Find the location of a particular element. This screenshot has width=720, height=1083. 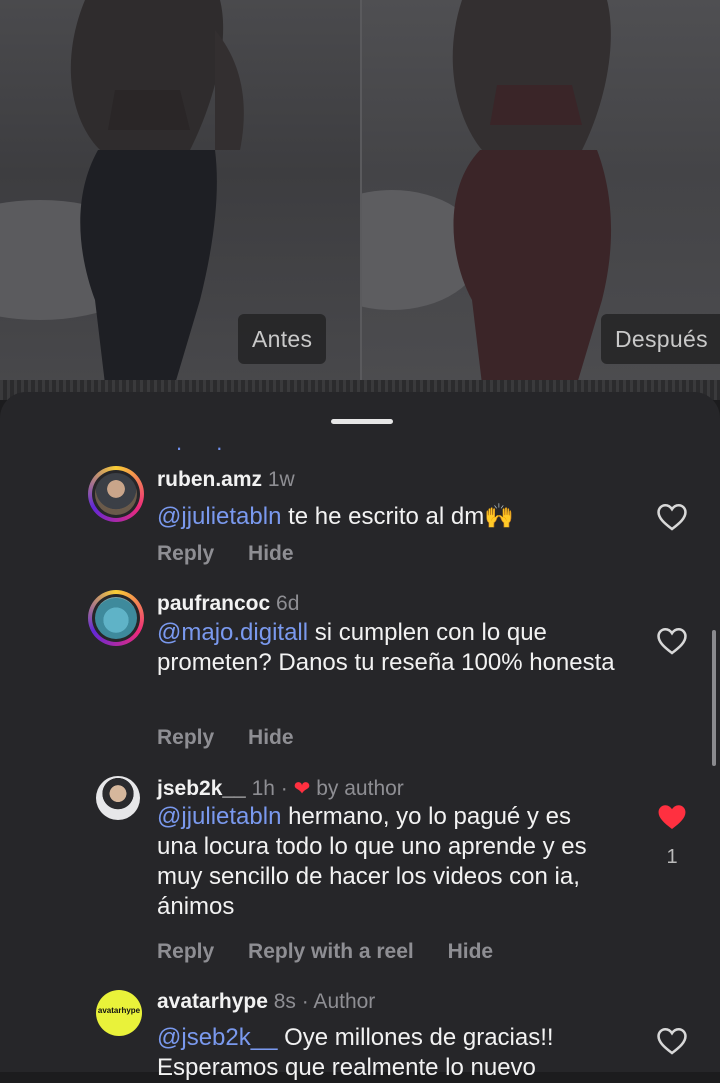

comment-time: 8s · Author is located at coordinates (324, 1001).